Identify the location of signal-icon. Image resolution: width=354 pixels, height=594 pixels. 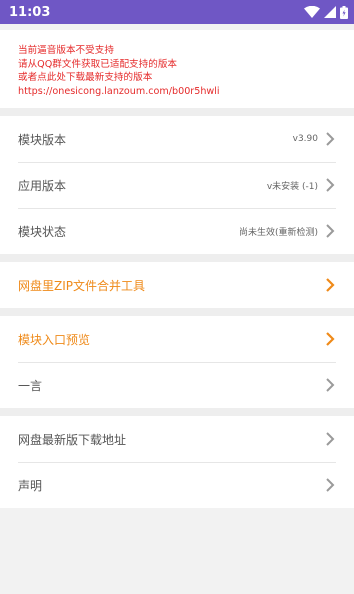
(330, 12).